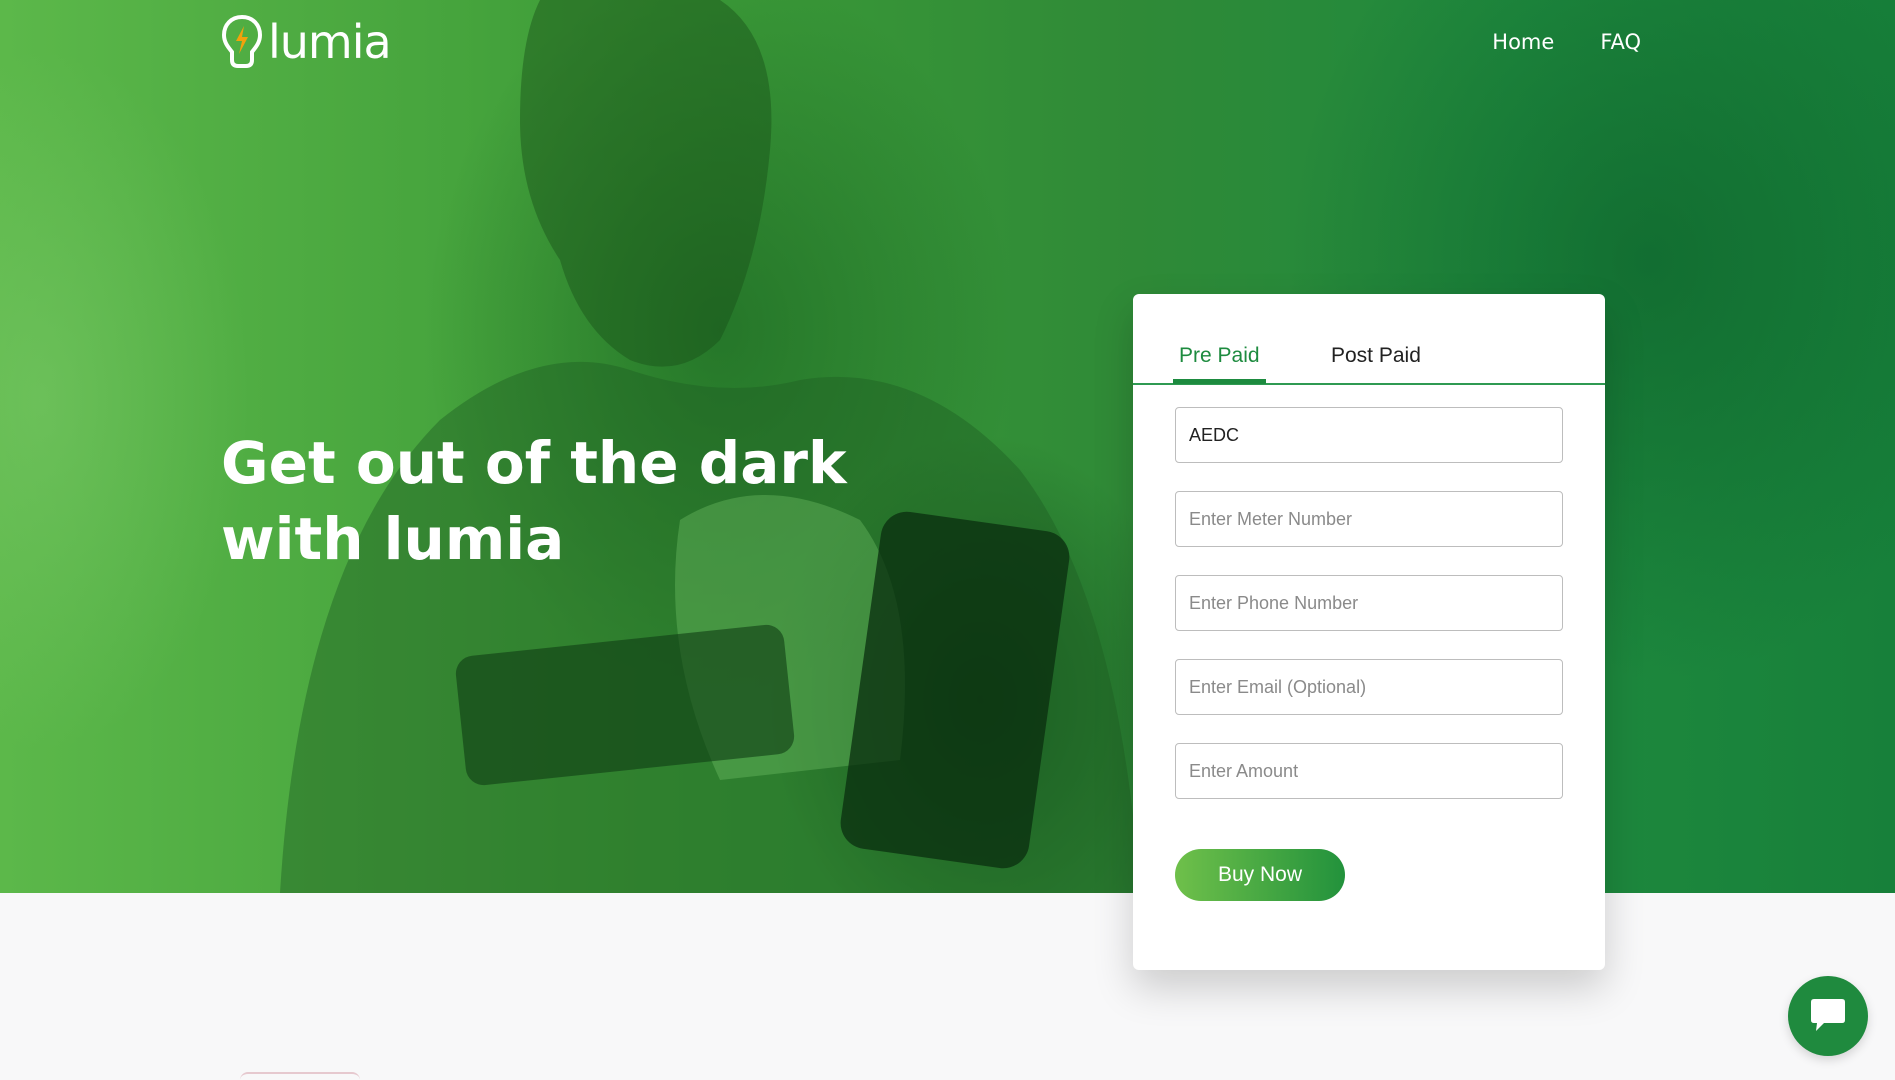 This screenshot has width=1895, height=1080. What do you see at coordinates (242, 41) in the screenshot?
I see `lightbulb-bolt-icon` at bounding box center [242, 41].